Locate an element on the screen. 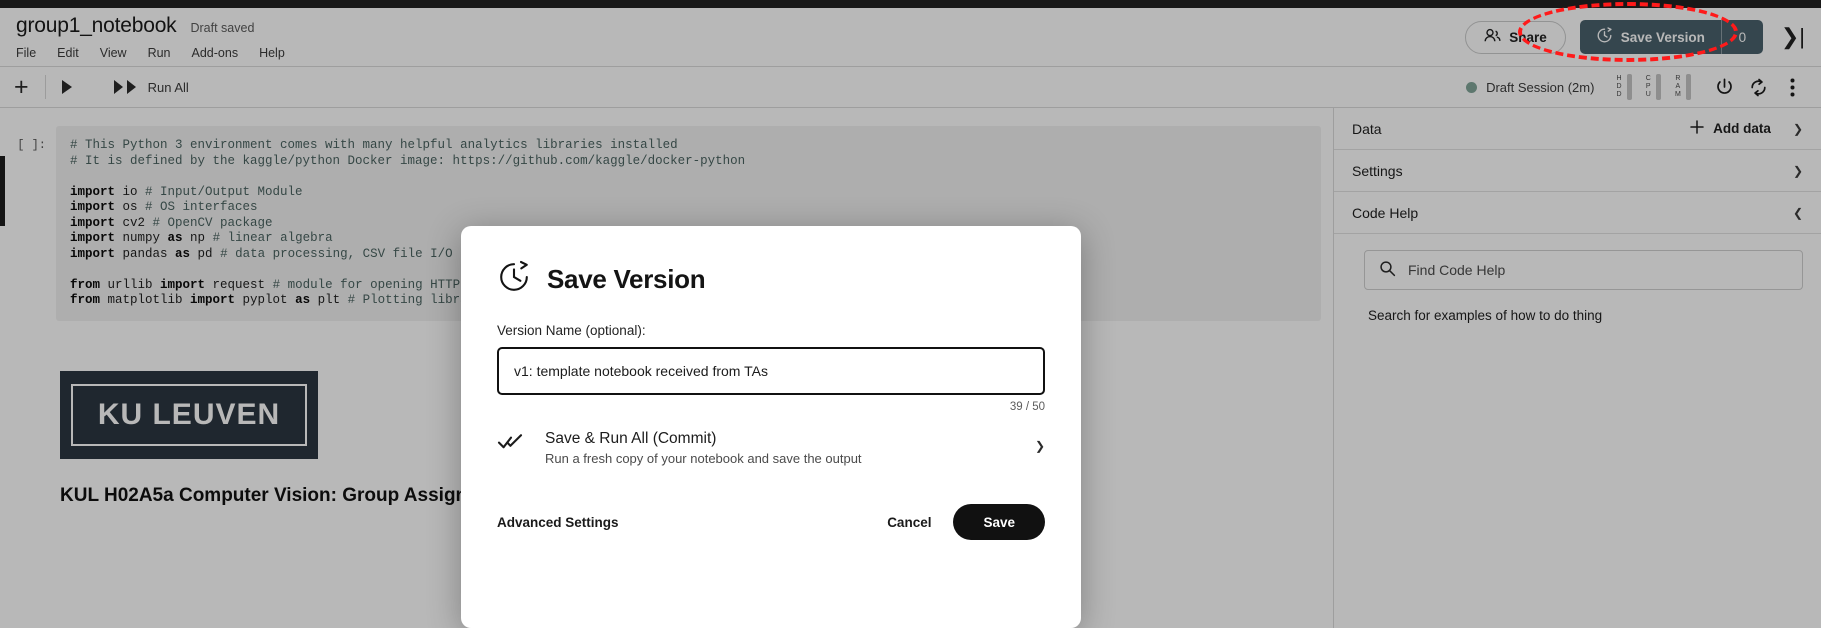  save-mode-title: Save & Run All (Commit) is located at coordinates (631, 438).